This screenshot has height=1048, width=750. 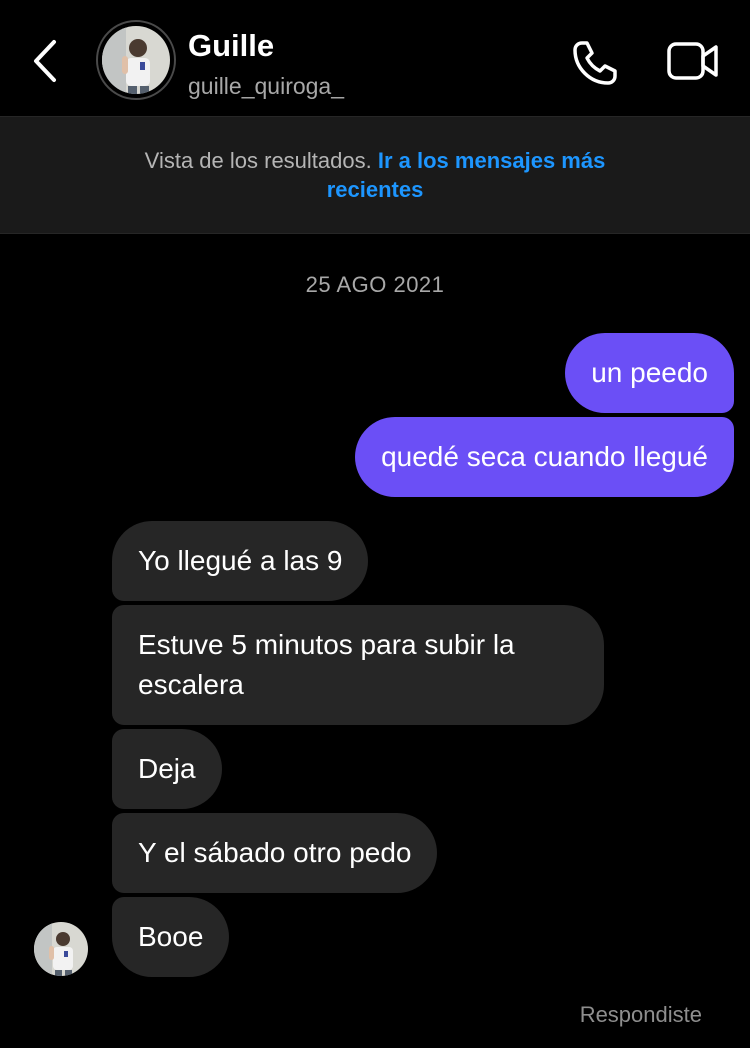 What do you see at coordinates (544, 457) in the screenshot?
I see `sent-message: quedé seca cuando llegué` at bounding box center [544, 457].